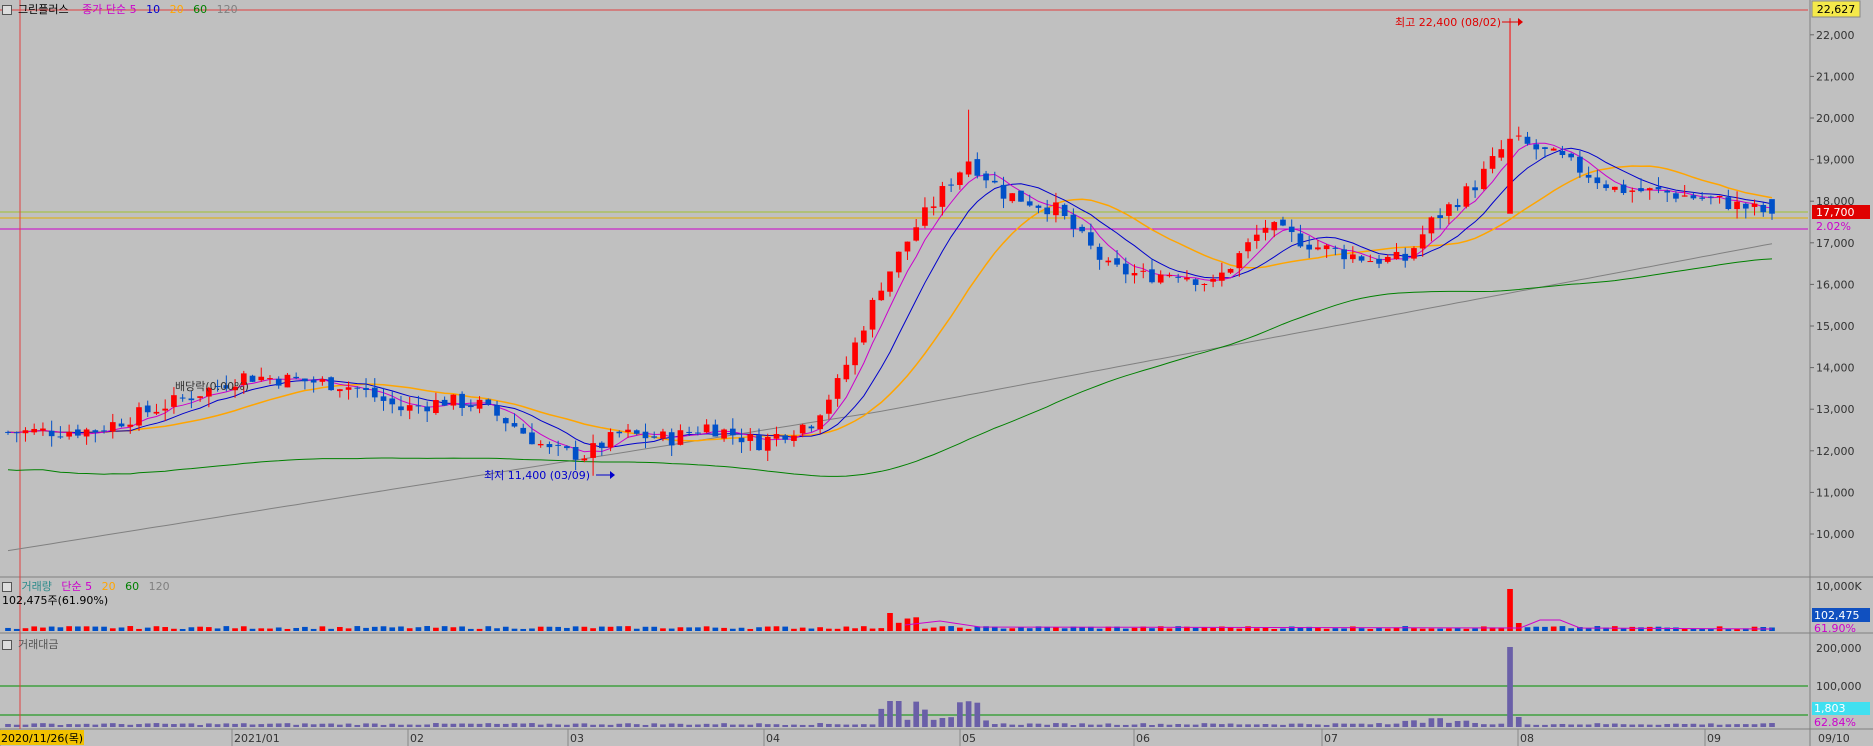  I want to click on y-tick-label: 10,000K, so click(1839, 586).